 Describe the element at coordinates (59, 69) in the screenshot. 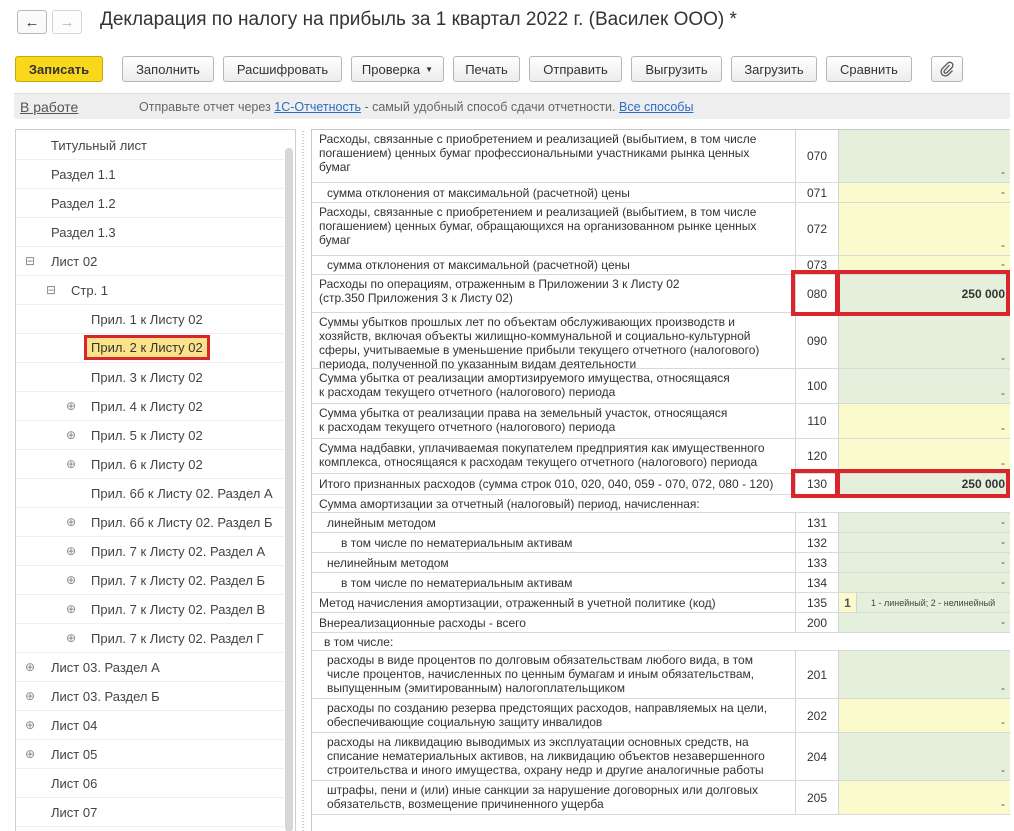

I see `save-button: Записать` at that location.